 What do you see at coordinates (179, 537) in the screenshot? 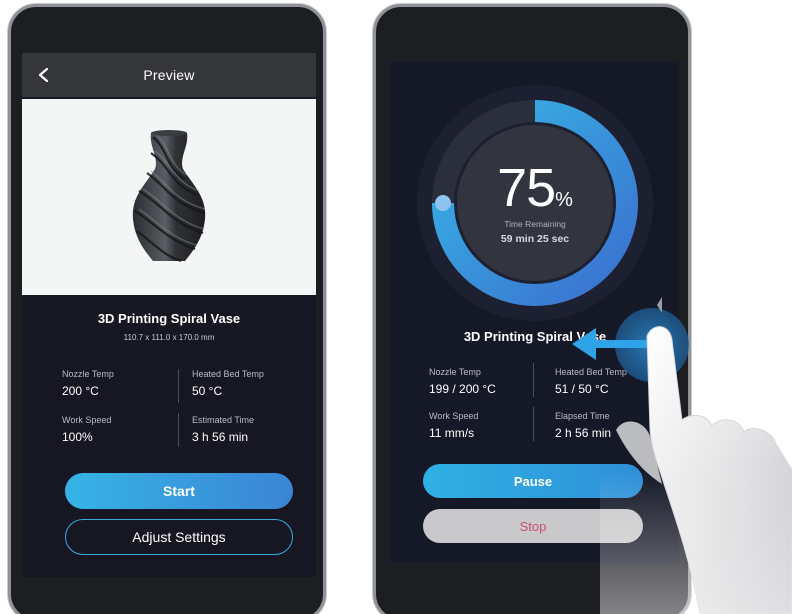
I see `adjust-settings-button: Adjust Settings` at bounding box center [179, 537].